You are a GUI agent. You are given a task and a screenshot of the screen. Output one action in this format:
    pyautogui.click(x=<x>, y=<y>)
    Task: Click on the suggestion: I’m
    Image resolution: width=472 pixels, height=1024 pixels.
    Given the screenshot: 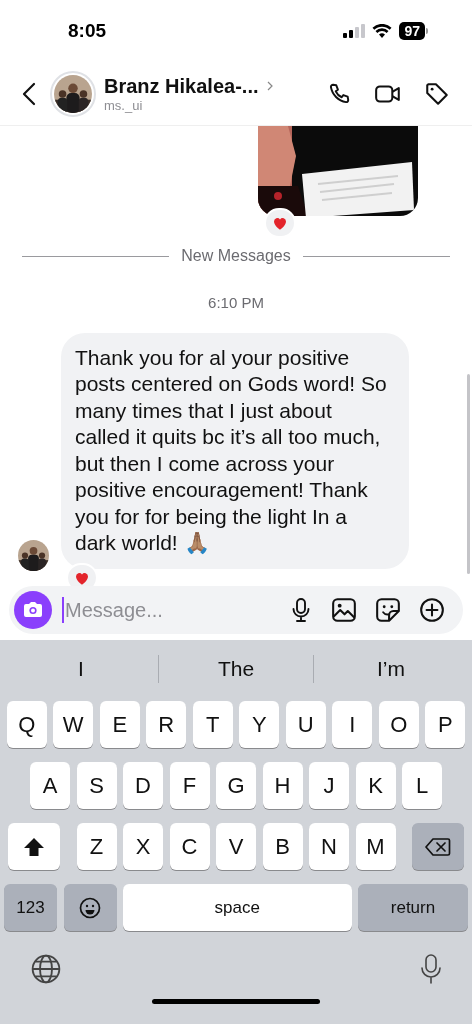 What is the action you would take?
    pyautogui.click(x=391, y=669)
    